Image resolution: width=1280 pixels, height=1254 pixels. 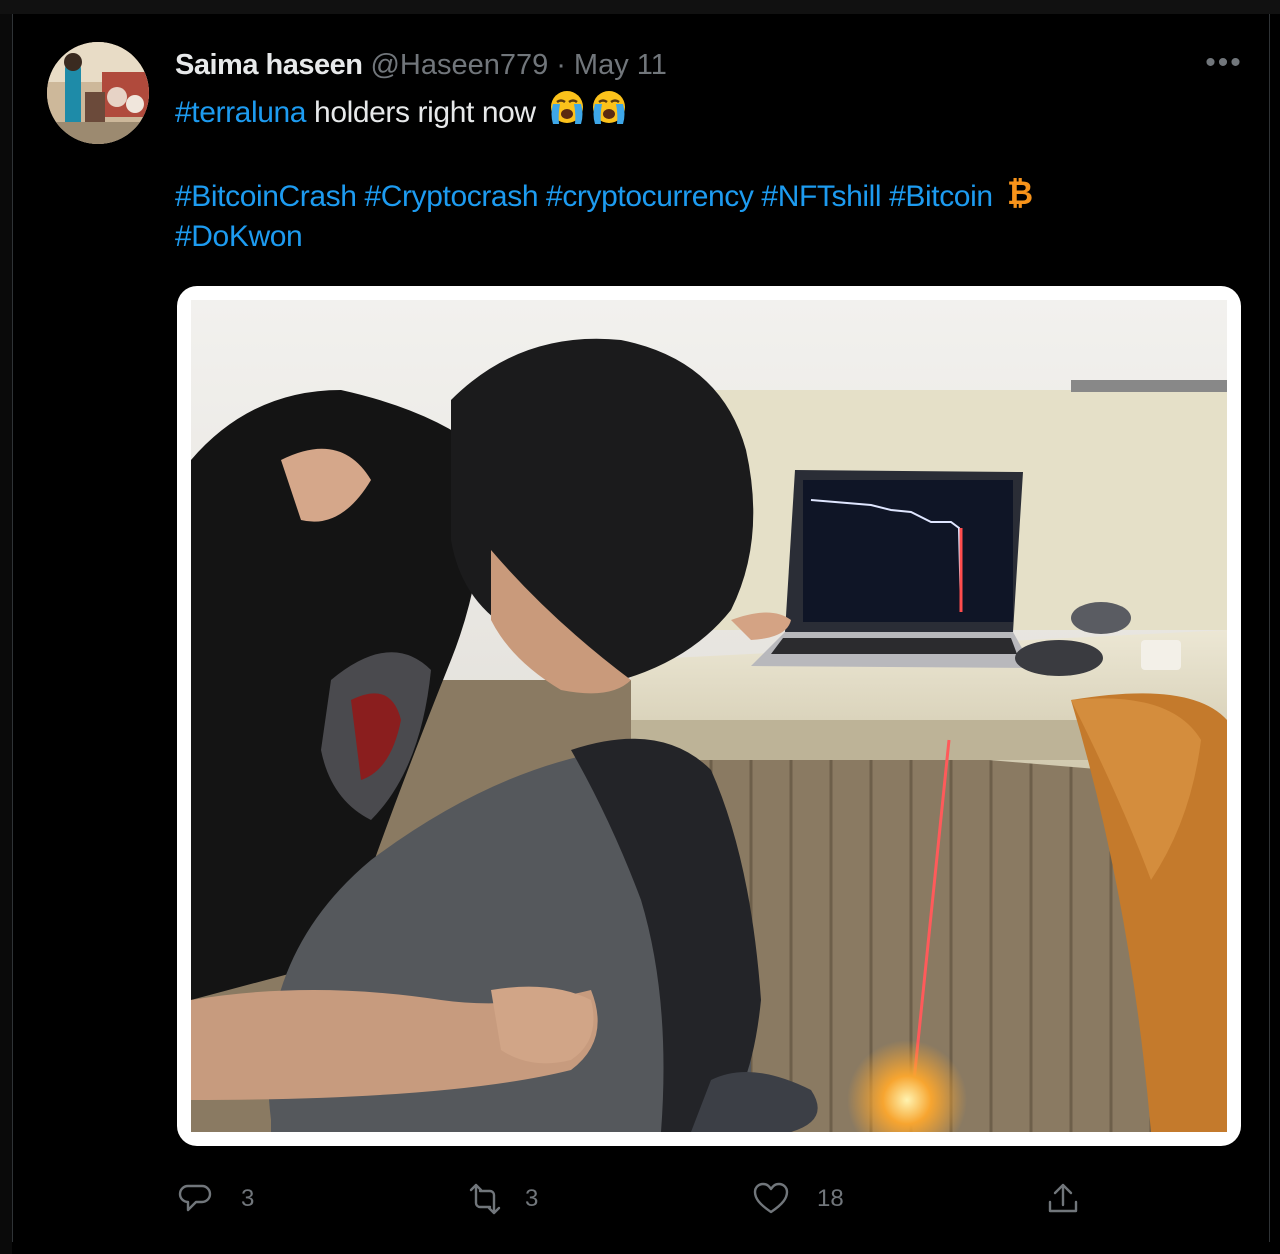 What do you see at coordinates (1224, 62) in the screenshot?
I see `more-options-icon: •••` at bounding box center [1224, 62].